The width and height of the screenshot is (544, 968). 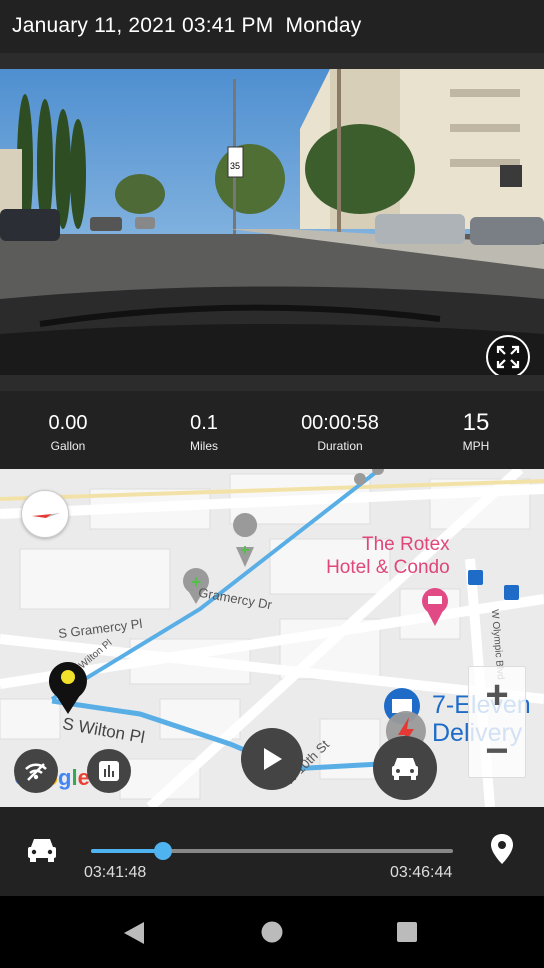 What do you see at coordinates (134, 933) in the screenshot?
I see `back-icon` at bounding box center [134, 933].